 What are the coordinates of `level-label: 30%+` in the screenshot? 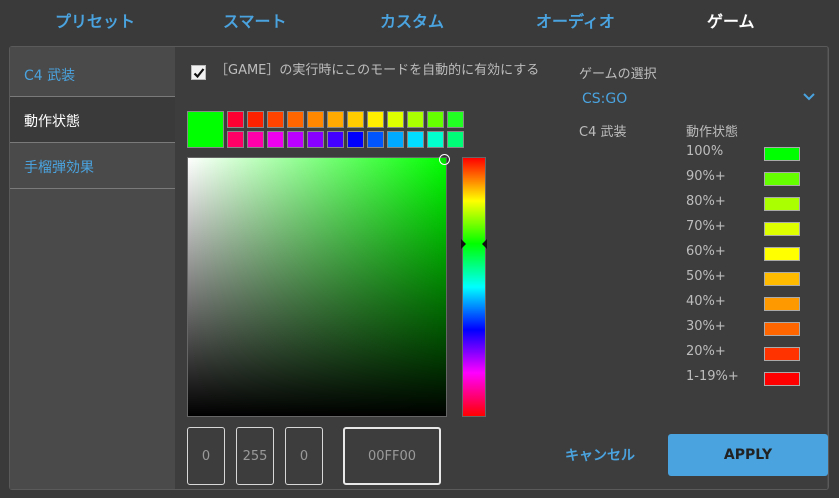 It's located at (706, 326).